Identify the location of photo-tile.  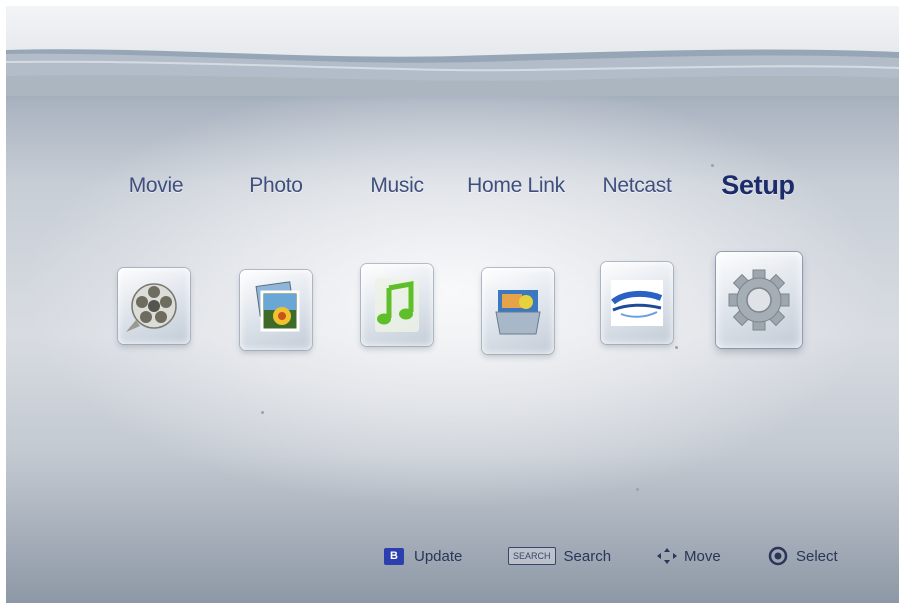
(276, 310).